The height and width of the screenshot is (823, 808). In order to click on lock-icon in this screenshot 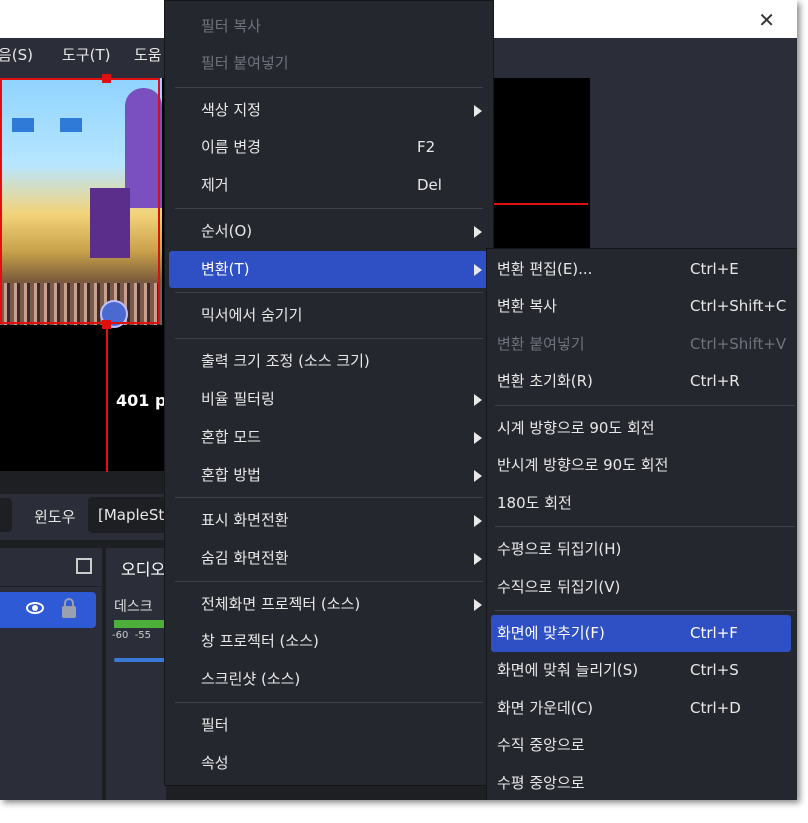, I will do `click(69, 608)`.